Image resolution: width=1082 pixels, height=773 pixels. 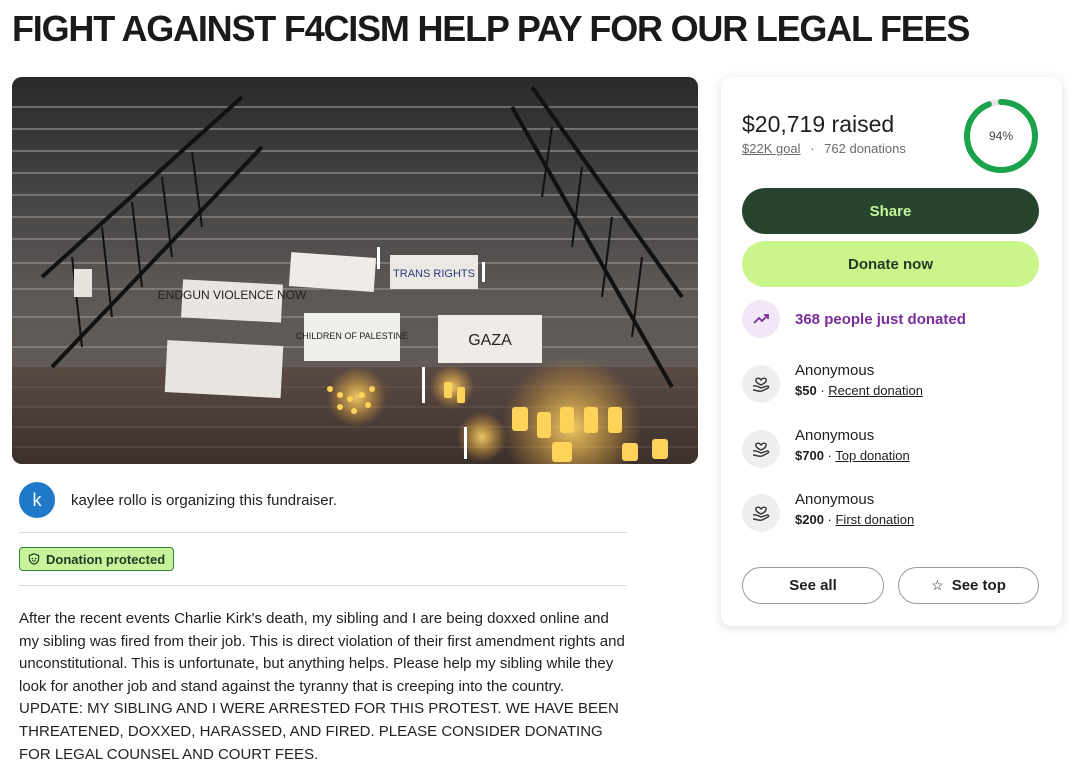 What do you see at coordinates (865, 148) in the screenshot?
I see `donations-count: 762 donations` at bounding box center [865, 148].